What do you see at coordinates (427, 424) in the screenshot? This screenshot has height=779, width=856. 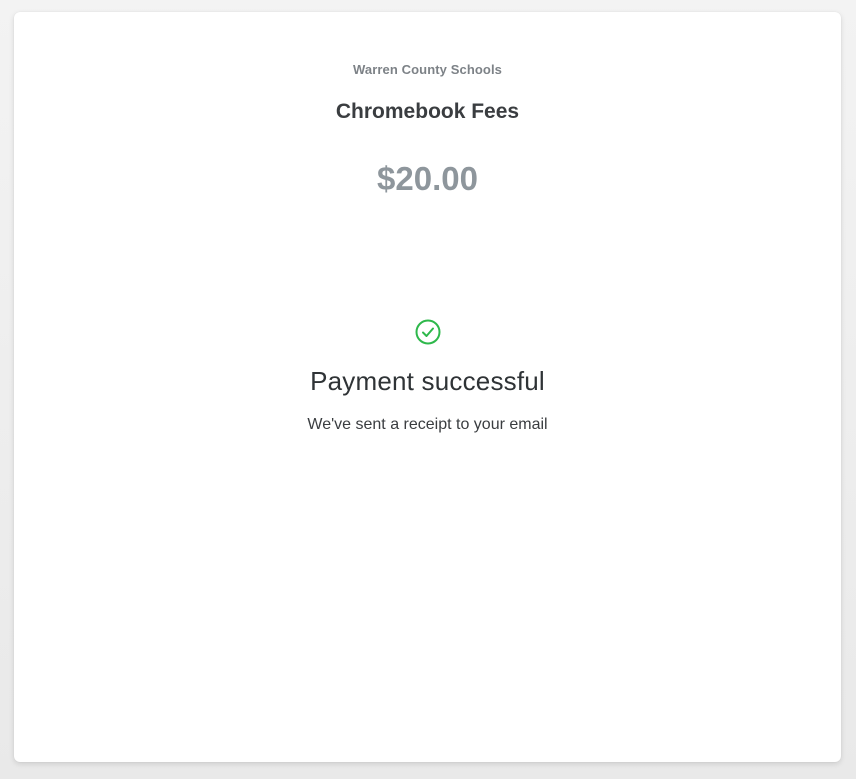 I see `receipt-message: We've sent a receipt to your email` at bounding box center [427, 424].